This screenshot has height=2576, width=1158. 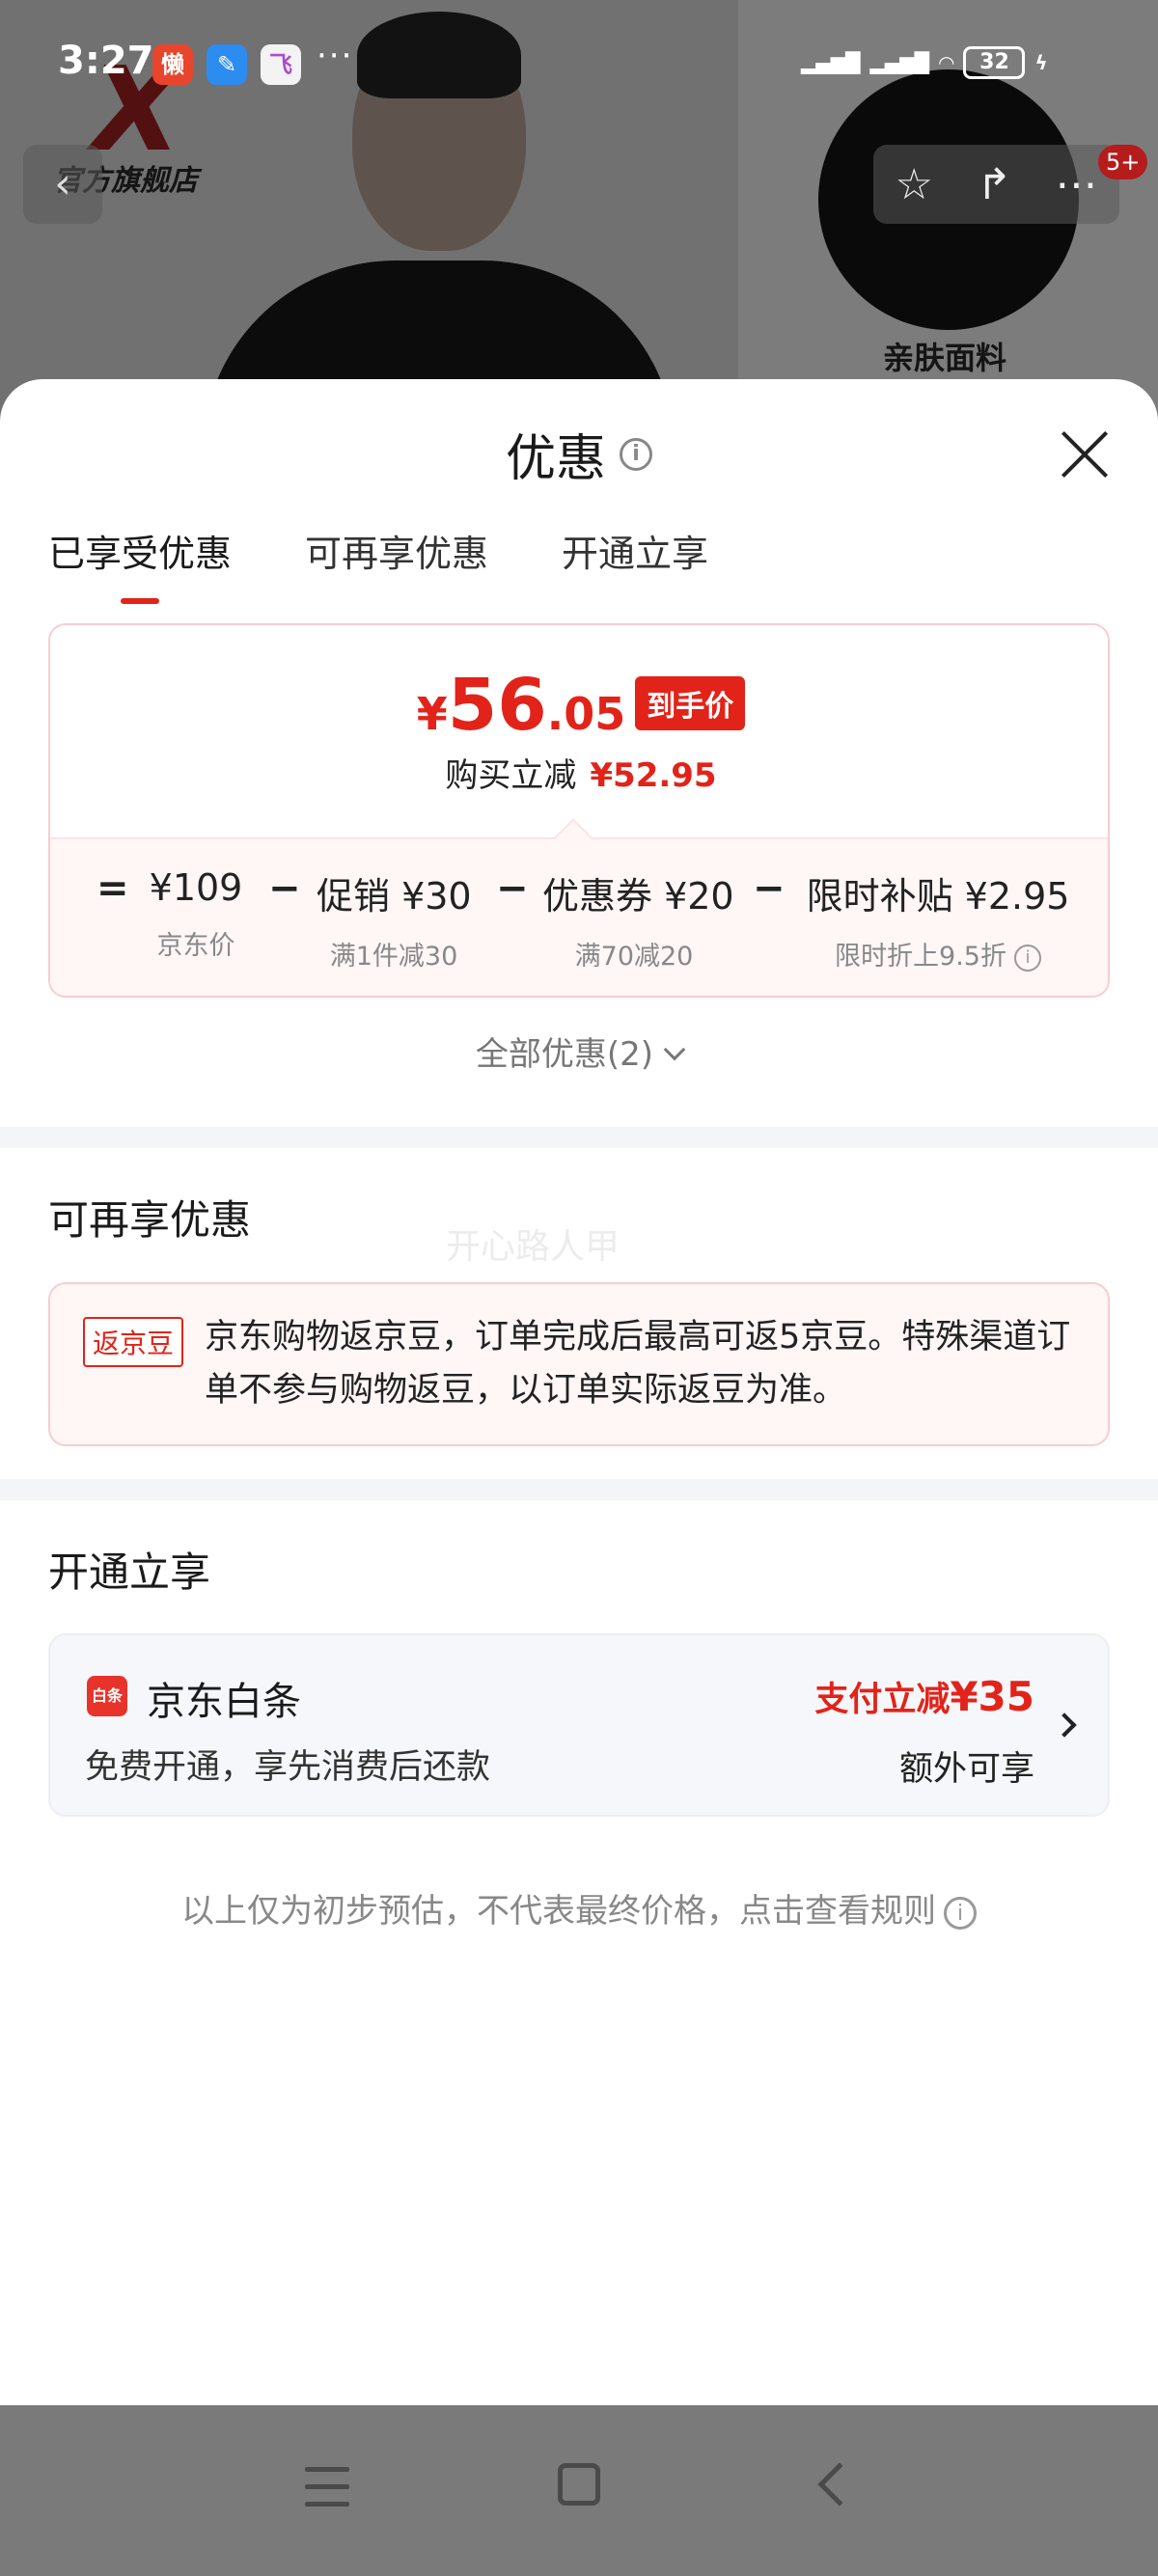 What do you see at coordinates (327, 2487) in the screenshot?
I see `menu-nav-icon` at bounding box center [327, 2487].